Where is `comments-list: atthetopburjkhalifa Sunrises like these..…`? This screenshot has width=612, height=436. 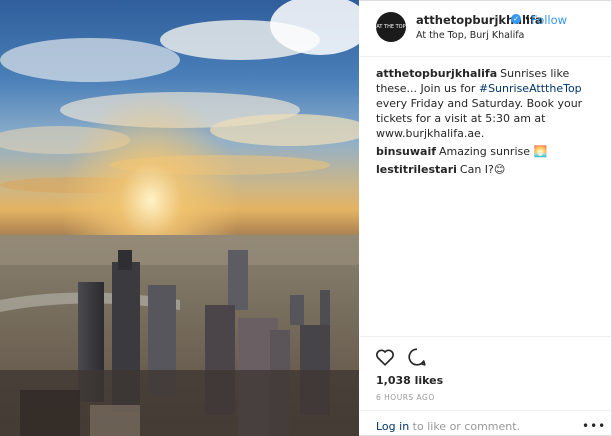 comments-list: atthetopburjkhalifa Sunrises like these..… is located at coordinates (489, 123).